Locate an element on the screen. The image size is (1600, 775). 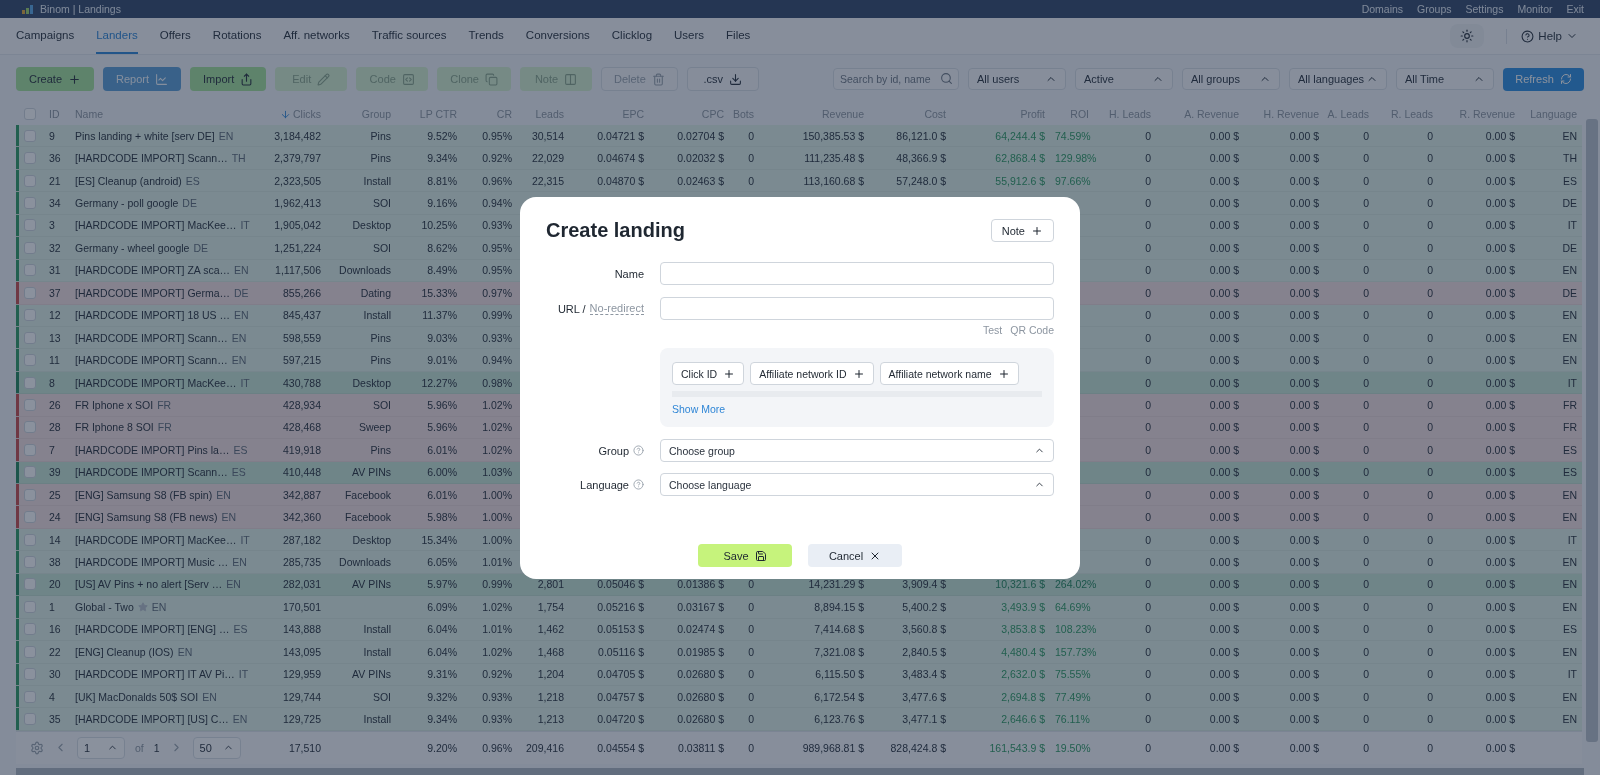
table-cell-text: 77.49% is located at coordinates (1073, 696).